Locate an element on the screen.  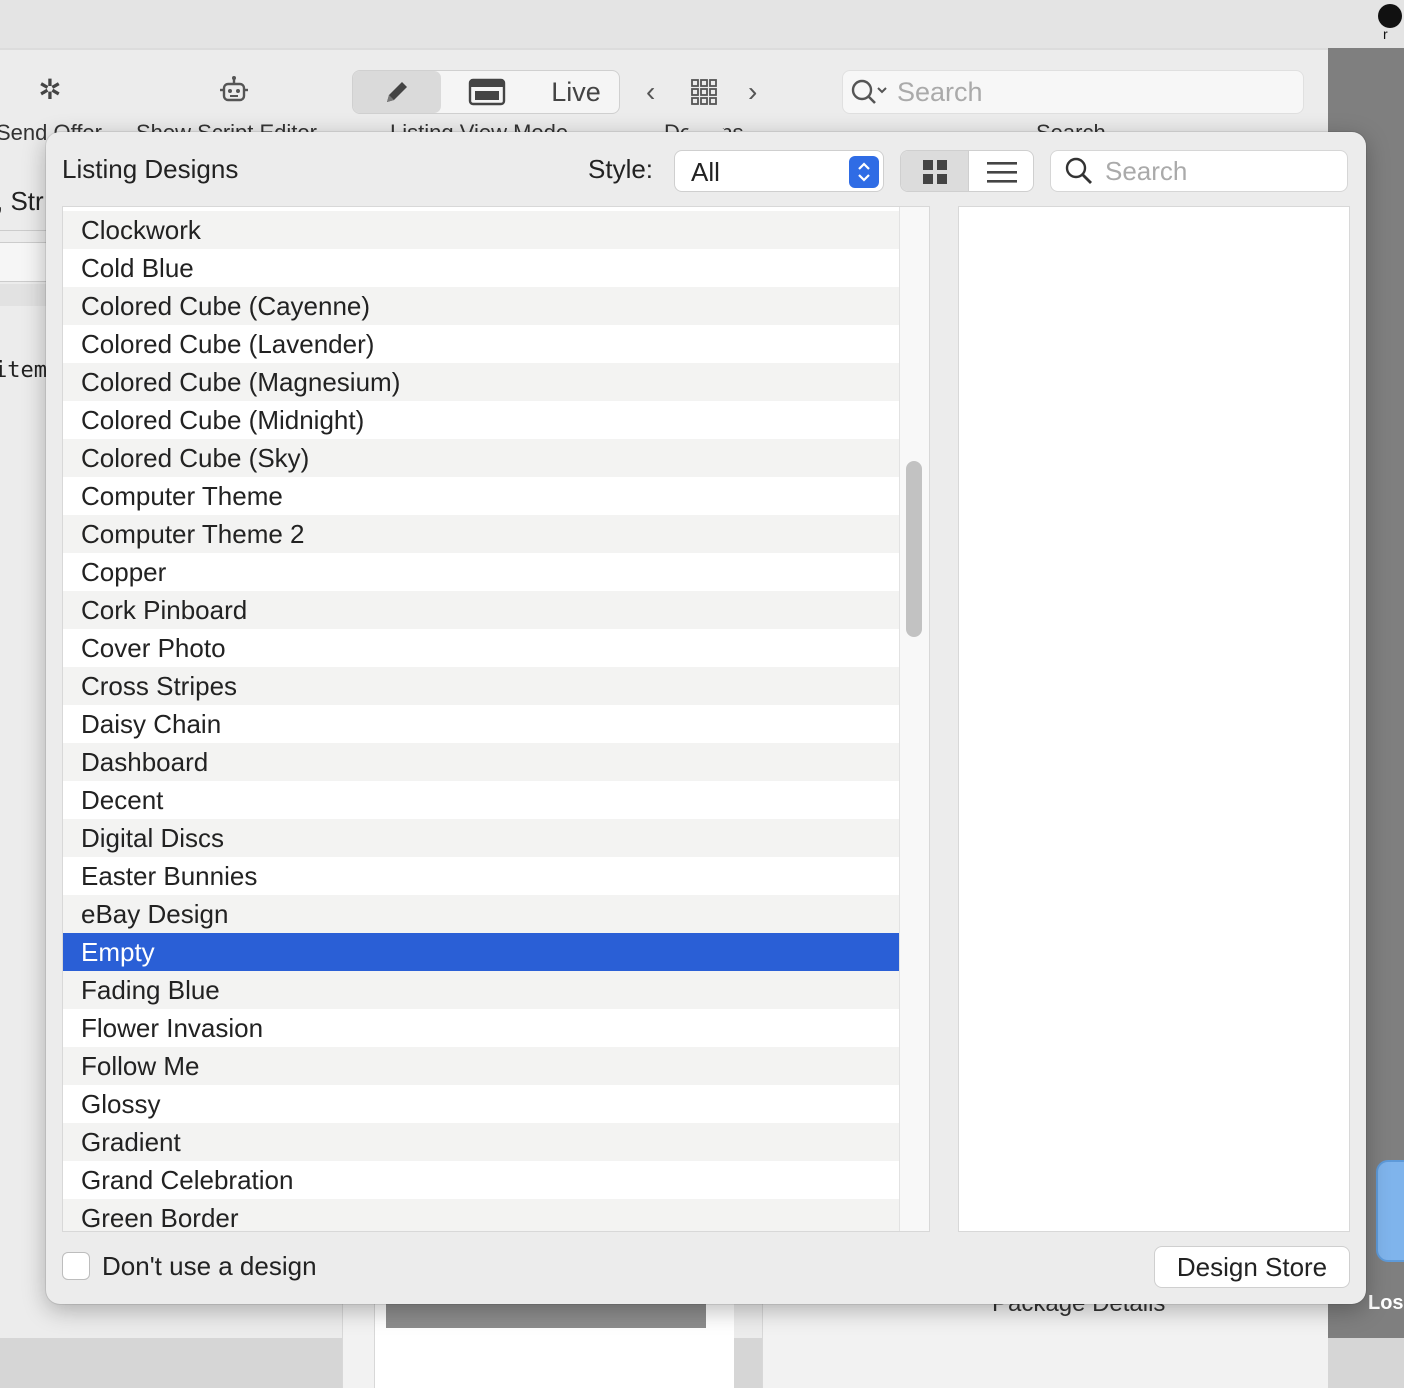
toolbar-search-field: Search is located at coordinates (1073, 92).